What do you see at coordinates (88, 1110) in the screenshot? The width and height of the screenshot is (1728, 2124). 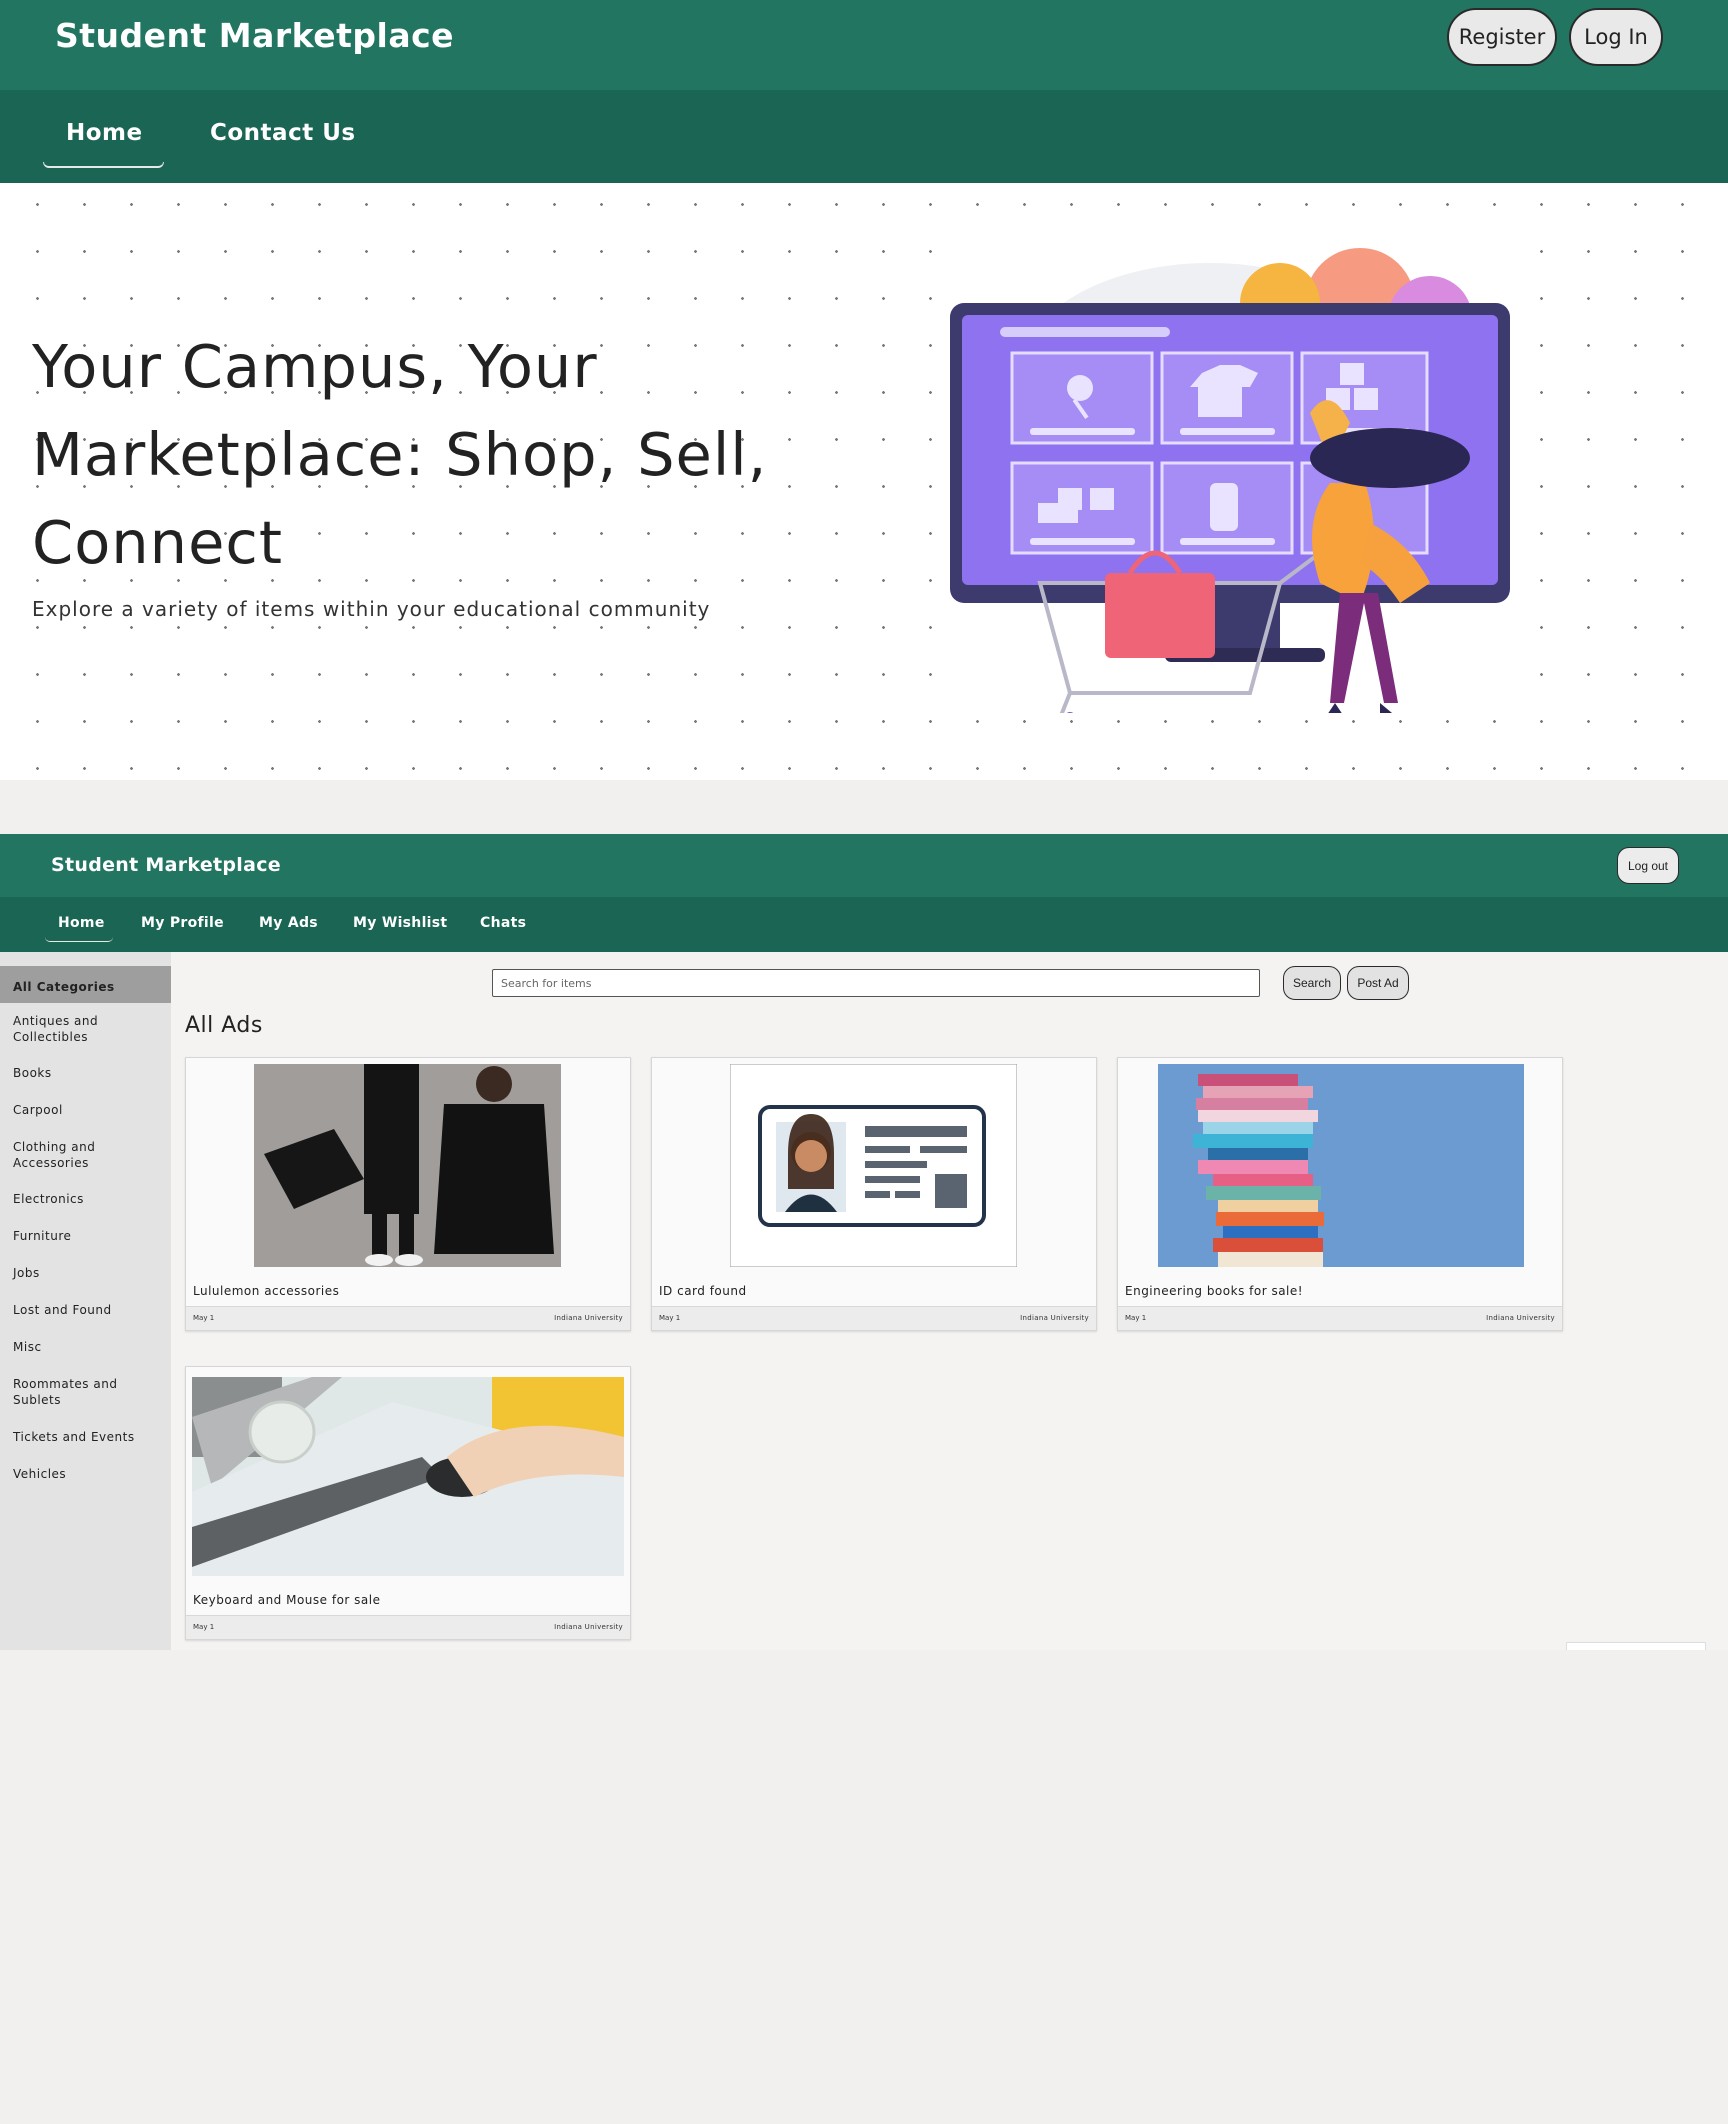 I see `sidebar-item-carpool: Carpool` at bounding box center [88, 1110].